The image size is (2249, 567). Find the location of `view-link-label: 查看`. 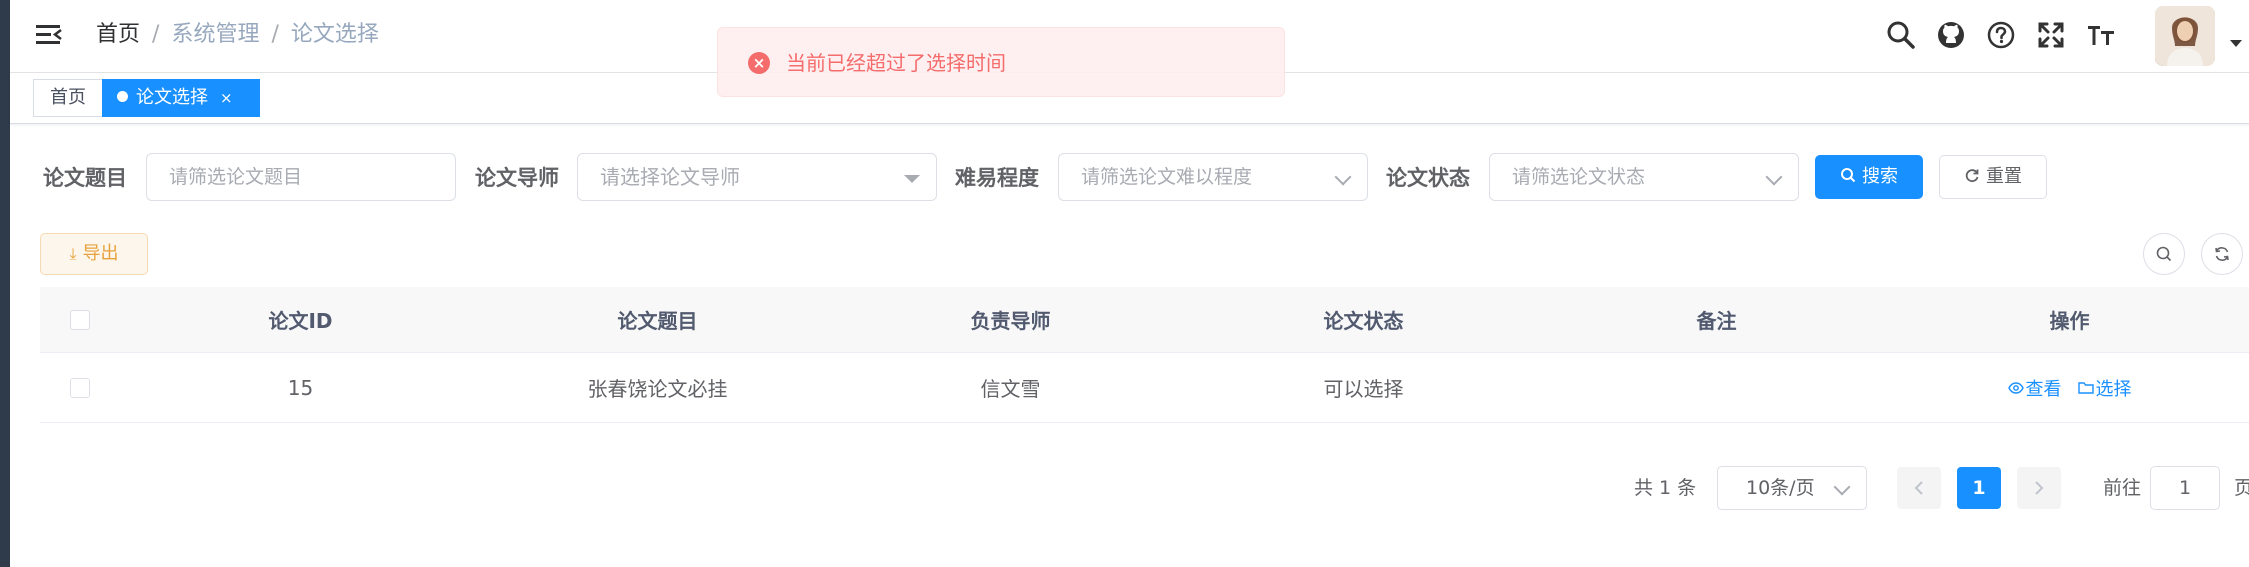

view-link-label: 查看 is located at coordinates (2043, 389).